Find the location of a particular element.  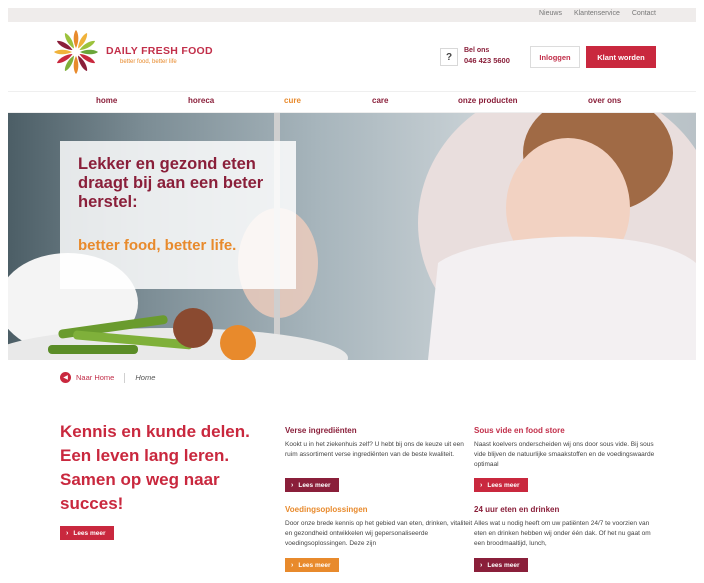

sunburst-logo-icon is located at coordinates (76, 52).